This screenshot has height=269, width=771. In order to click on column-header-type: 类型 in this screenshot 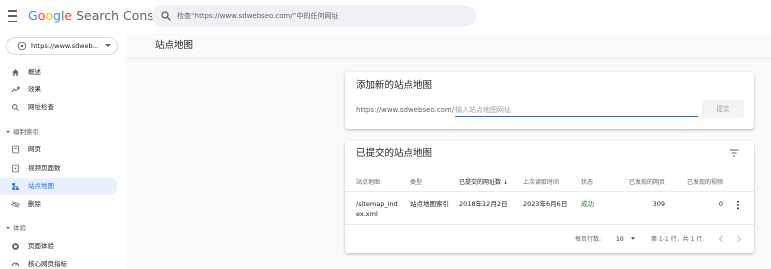, I will do `click(416, 182)`.